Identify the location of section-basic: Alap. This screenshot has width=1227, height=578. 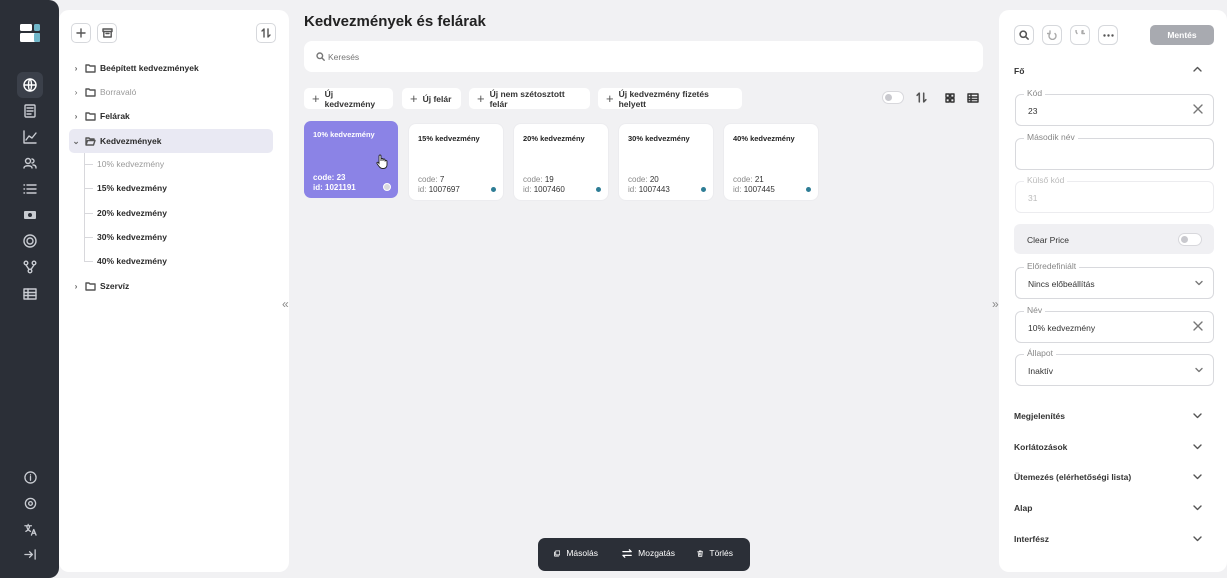
(1023, 508).